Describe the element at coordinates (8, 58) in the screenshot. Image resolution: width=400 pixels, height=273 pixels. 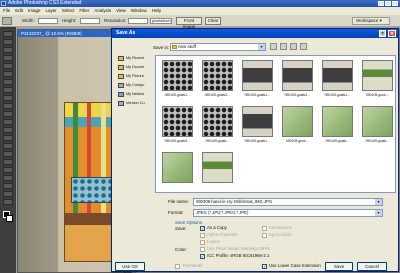
I see `magic-wand-tool-icon` at that location.